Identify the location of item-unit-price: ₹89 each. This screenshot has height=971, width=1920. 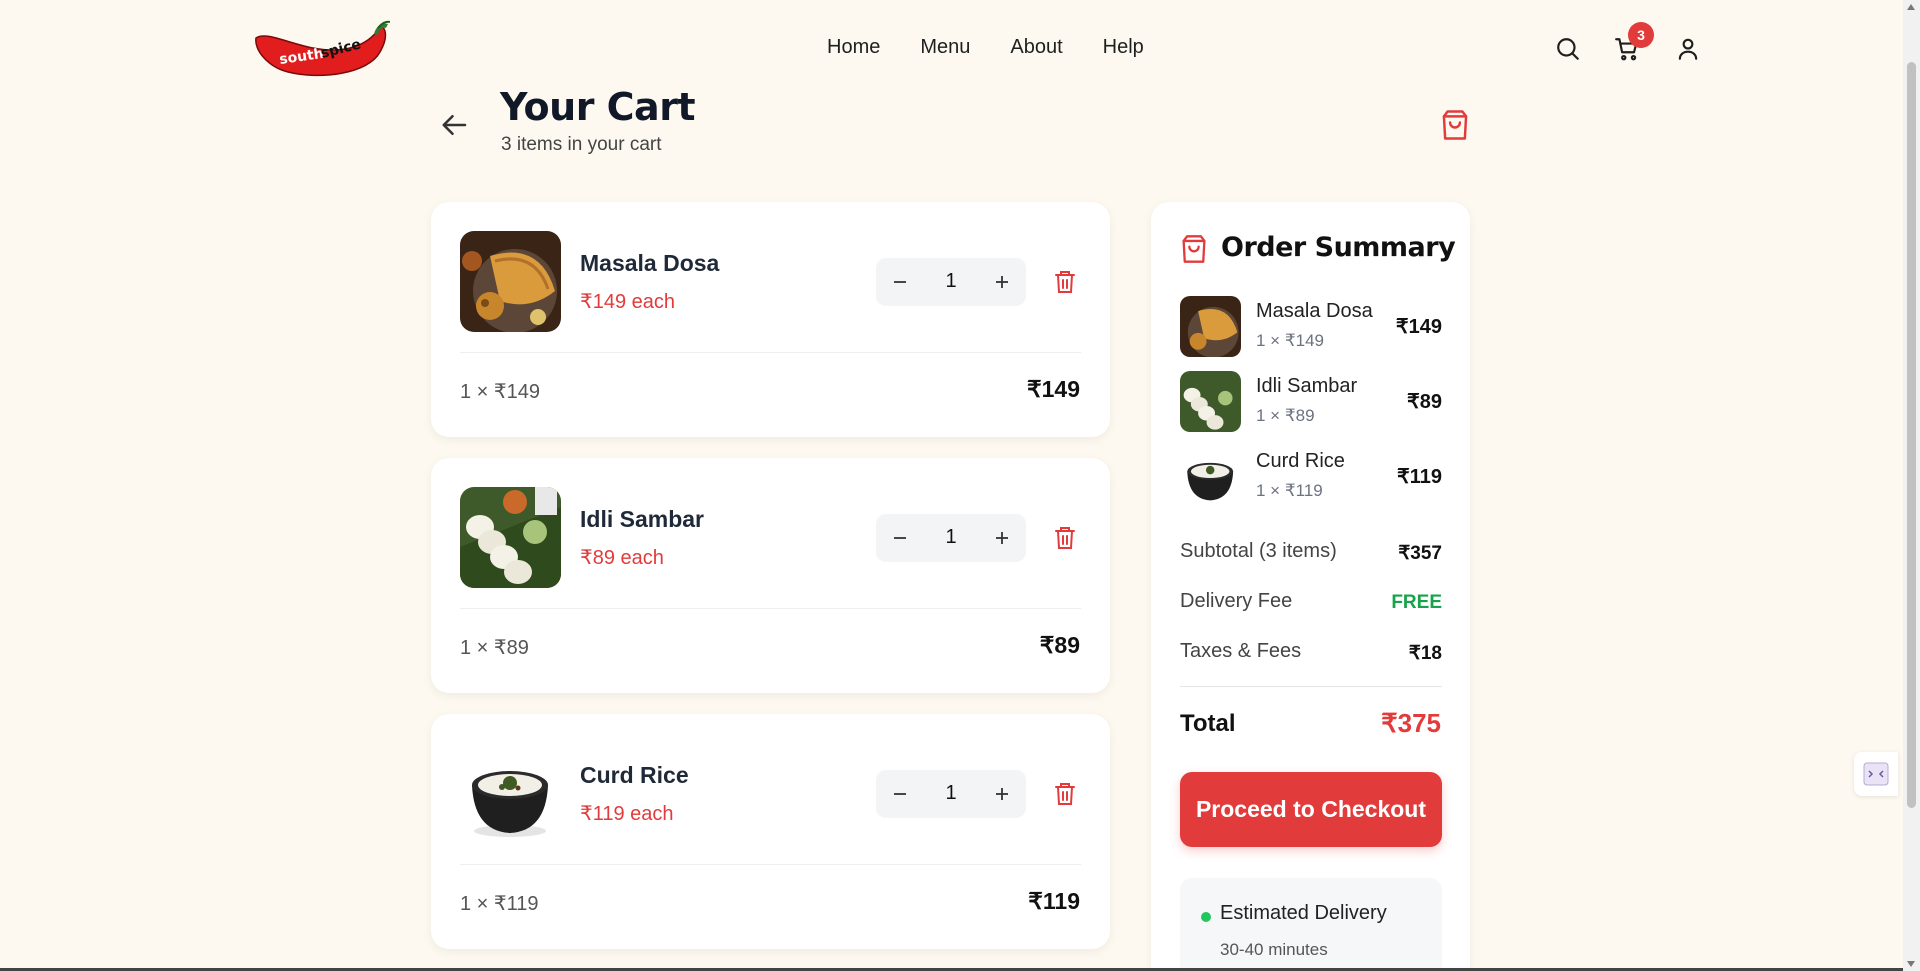
(622, 558).